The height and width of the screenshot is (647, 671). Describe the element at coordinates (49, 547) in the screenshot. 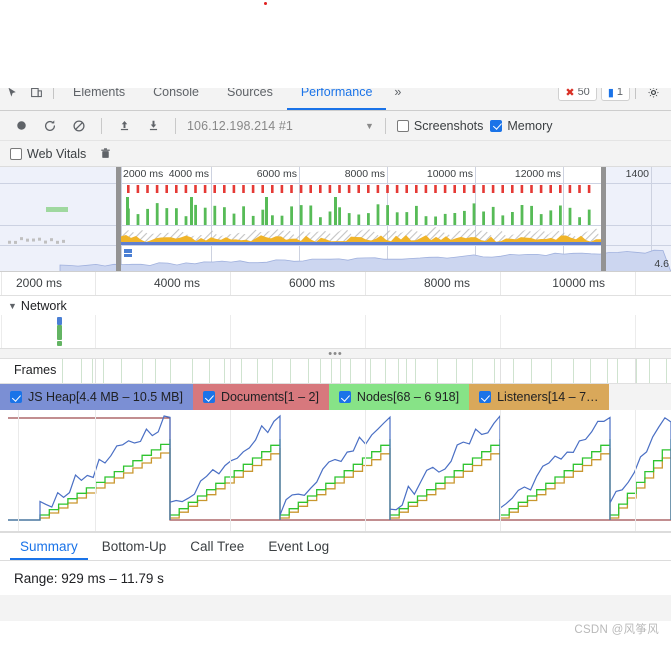

I see `tab-summary: Summary` at that location.